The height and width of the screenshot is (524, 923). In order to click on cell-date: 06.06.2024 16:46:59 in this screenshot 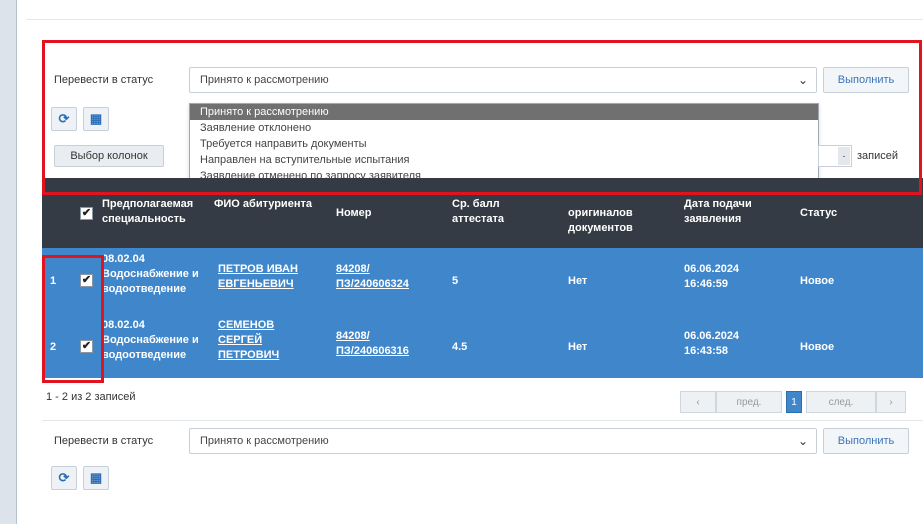, I will do `click(712, 276)`.